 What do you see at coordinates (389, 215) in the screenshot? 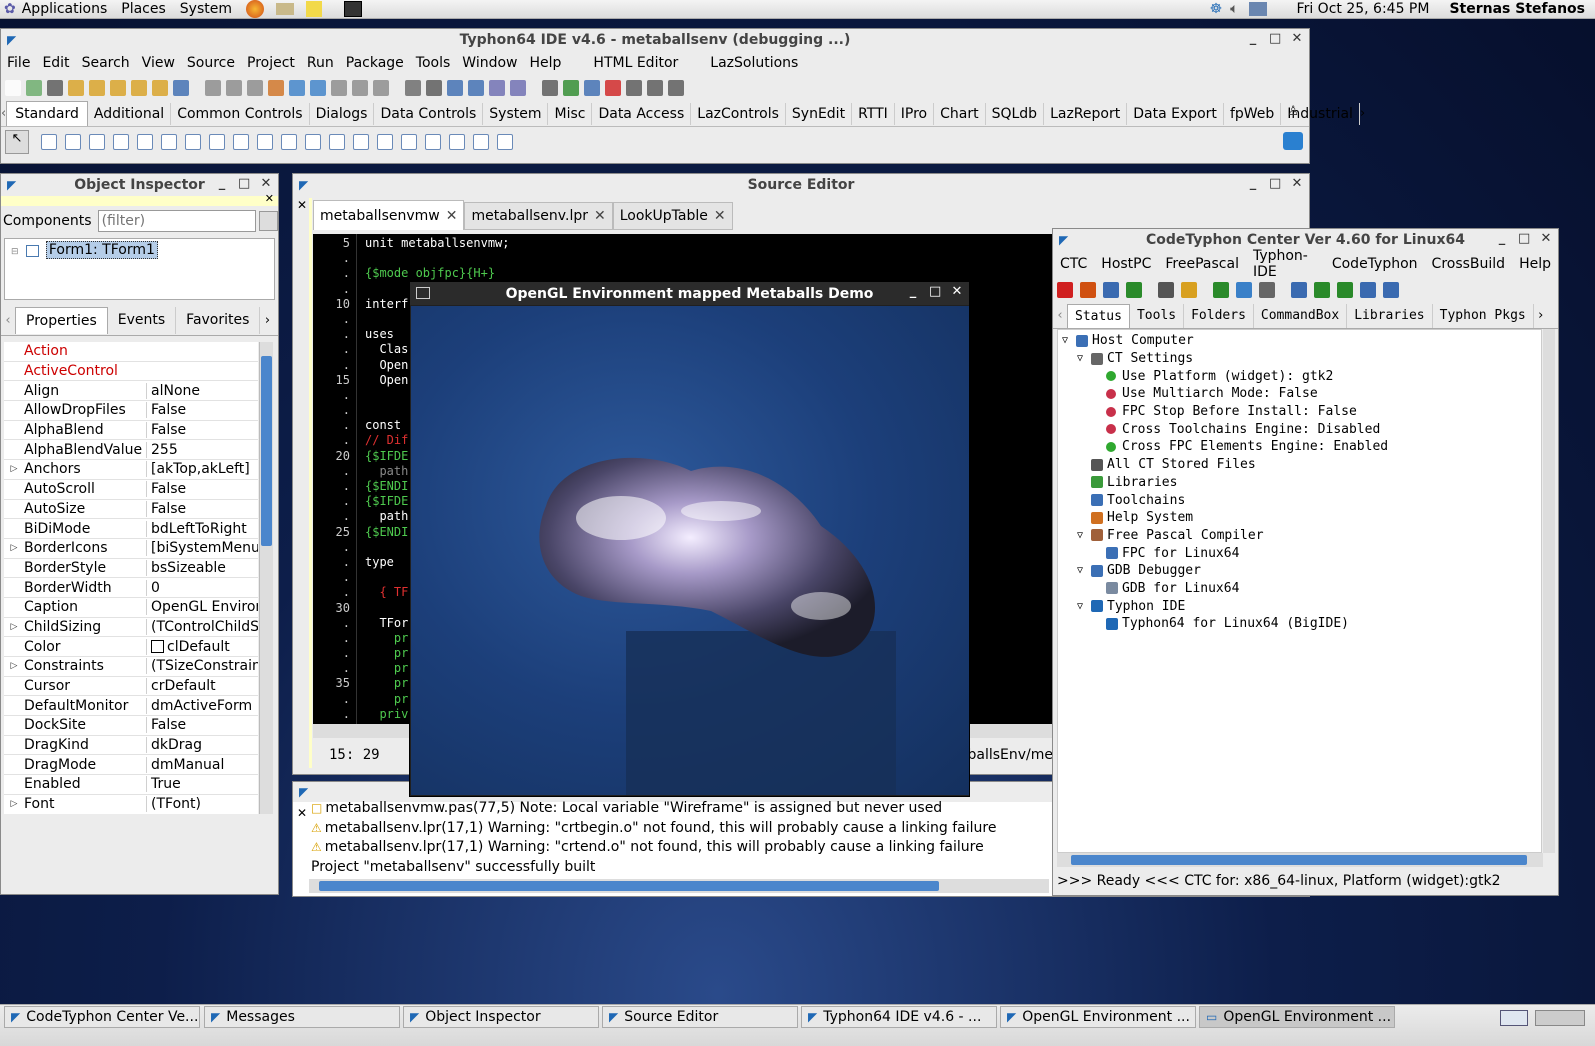
I see `source-tab: metaballsenvmw ✕` at bounding box center [389, 215].